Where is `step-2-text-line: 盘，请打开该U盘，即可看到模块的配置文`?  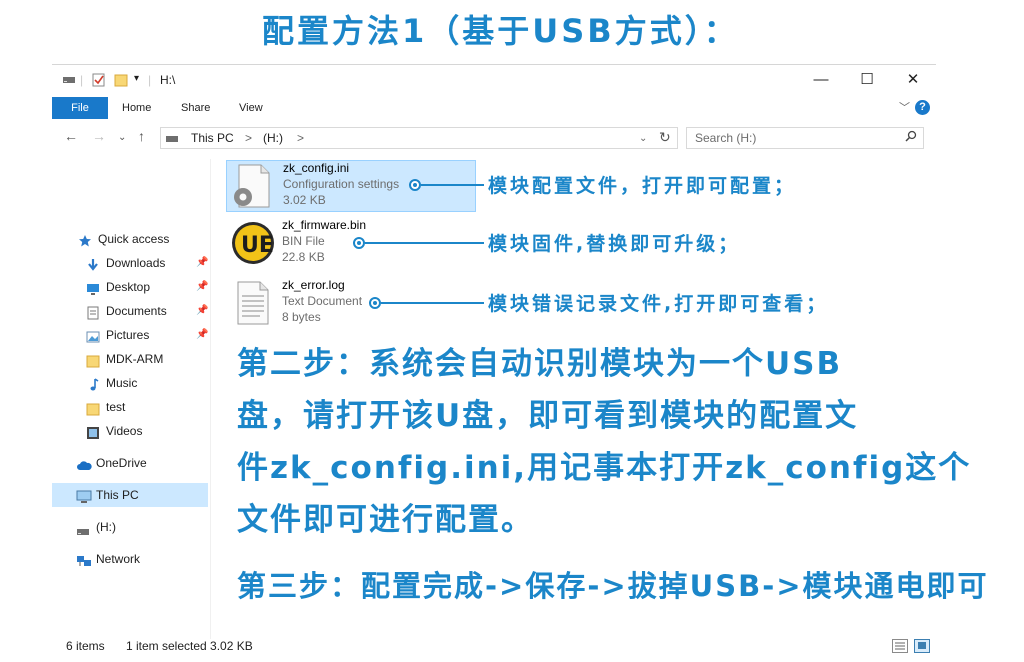
step-2-text-line: 盘，请打开该U盘，即可看到模块的配置文 is located at coordinates (548, 416).